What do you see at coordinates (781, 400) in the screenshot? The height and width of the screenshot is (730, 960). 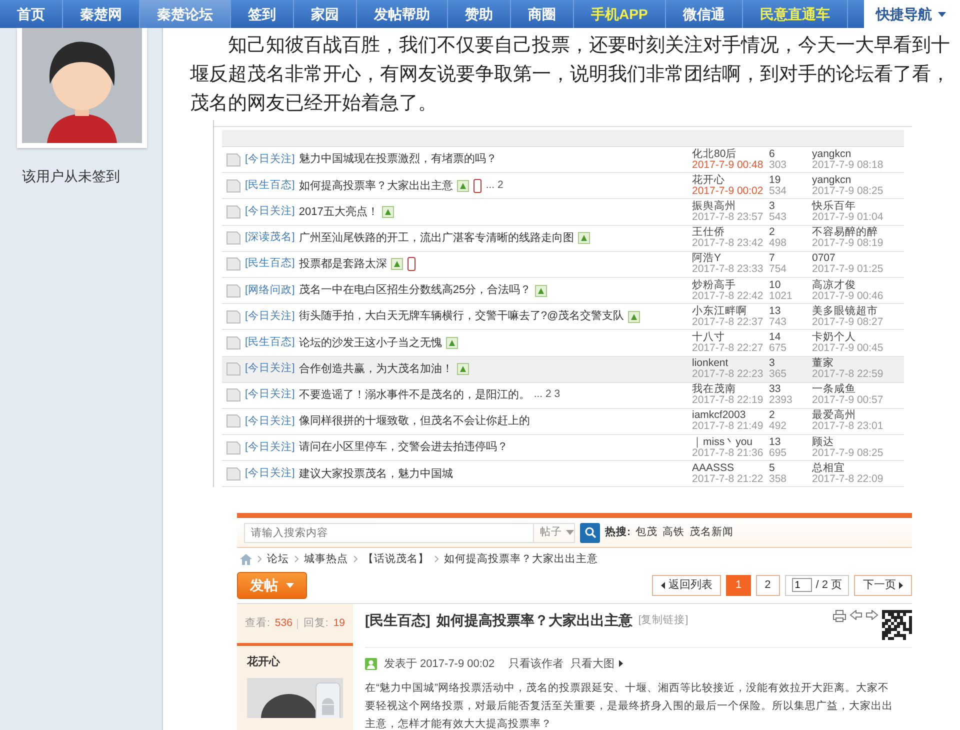 I see `view-count: 2393` at bounding box center [781, 400].